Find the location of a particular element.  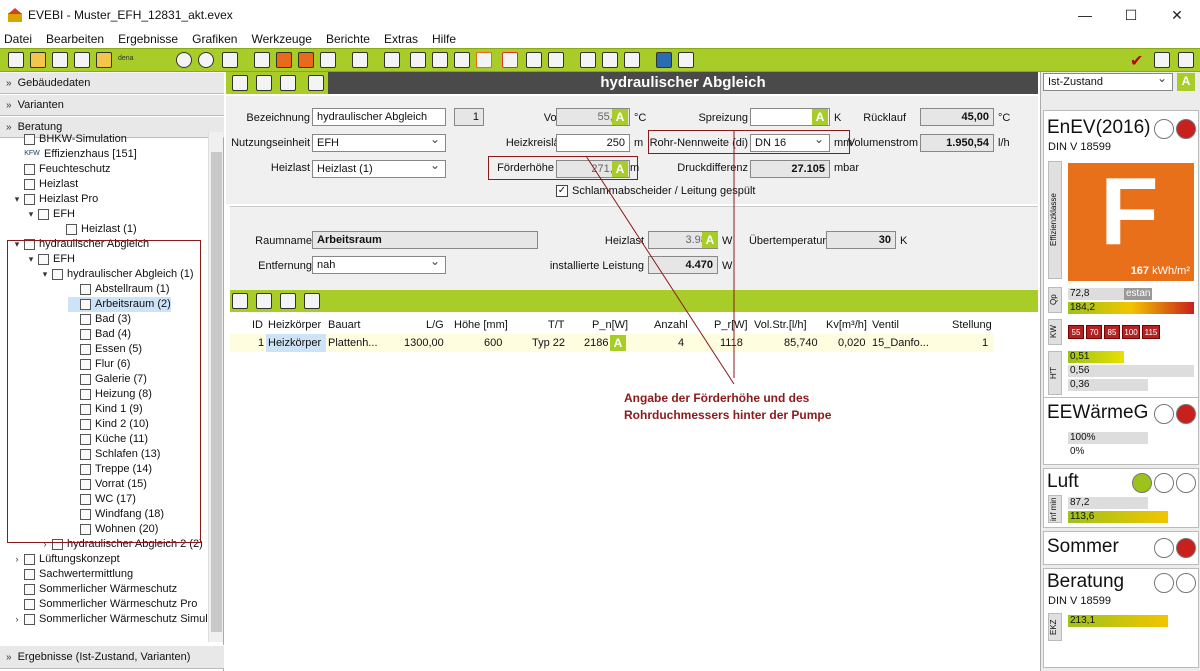

menu-hilfe: Hilfe is located at coordinates (444, 39).